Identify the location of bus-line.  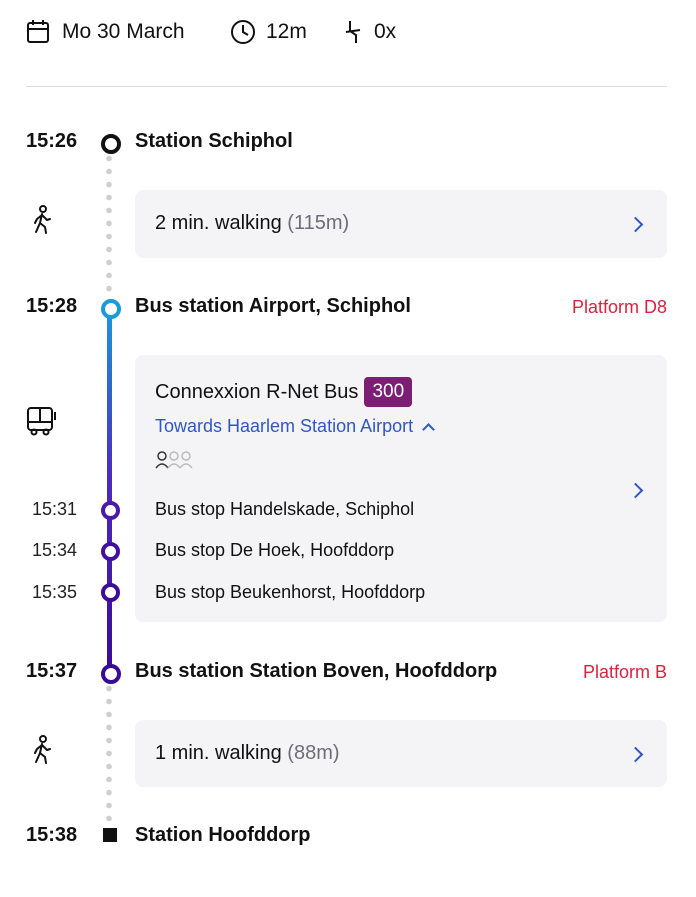
(109, 490).